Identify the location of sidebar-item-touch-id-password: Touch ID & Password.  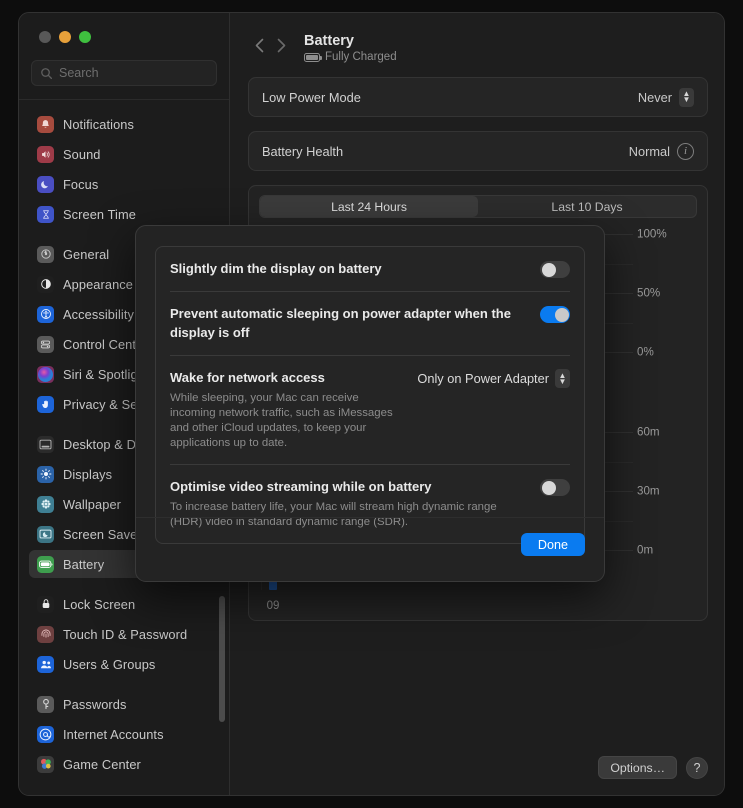
(124, 634).